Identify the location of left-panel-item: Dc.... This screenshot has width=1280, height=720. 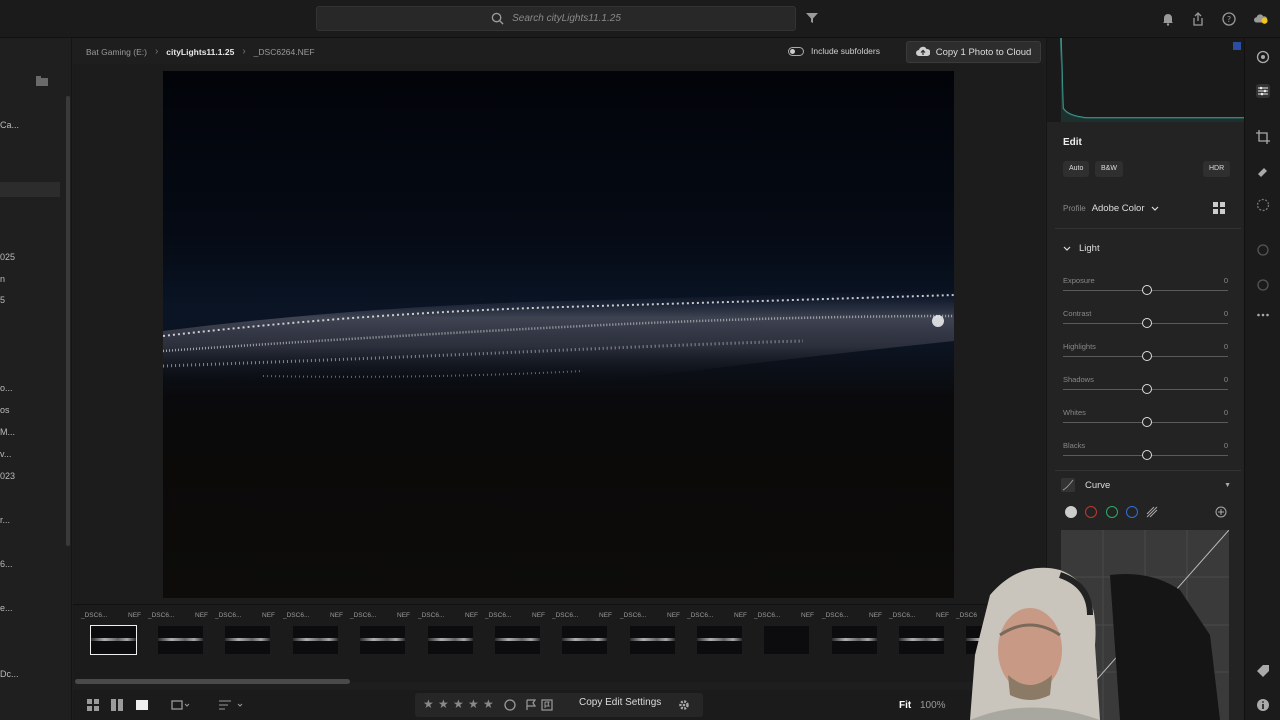
(9, 674).